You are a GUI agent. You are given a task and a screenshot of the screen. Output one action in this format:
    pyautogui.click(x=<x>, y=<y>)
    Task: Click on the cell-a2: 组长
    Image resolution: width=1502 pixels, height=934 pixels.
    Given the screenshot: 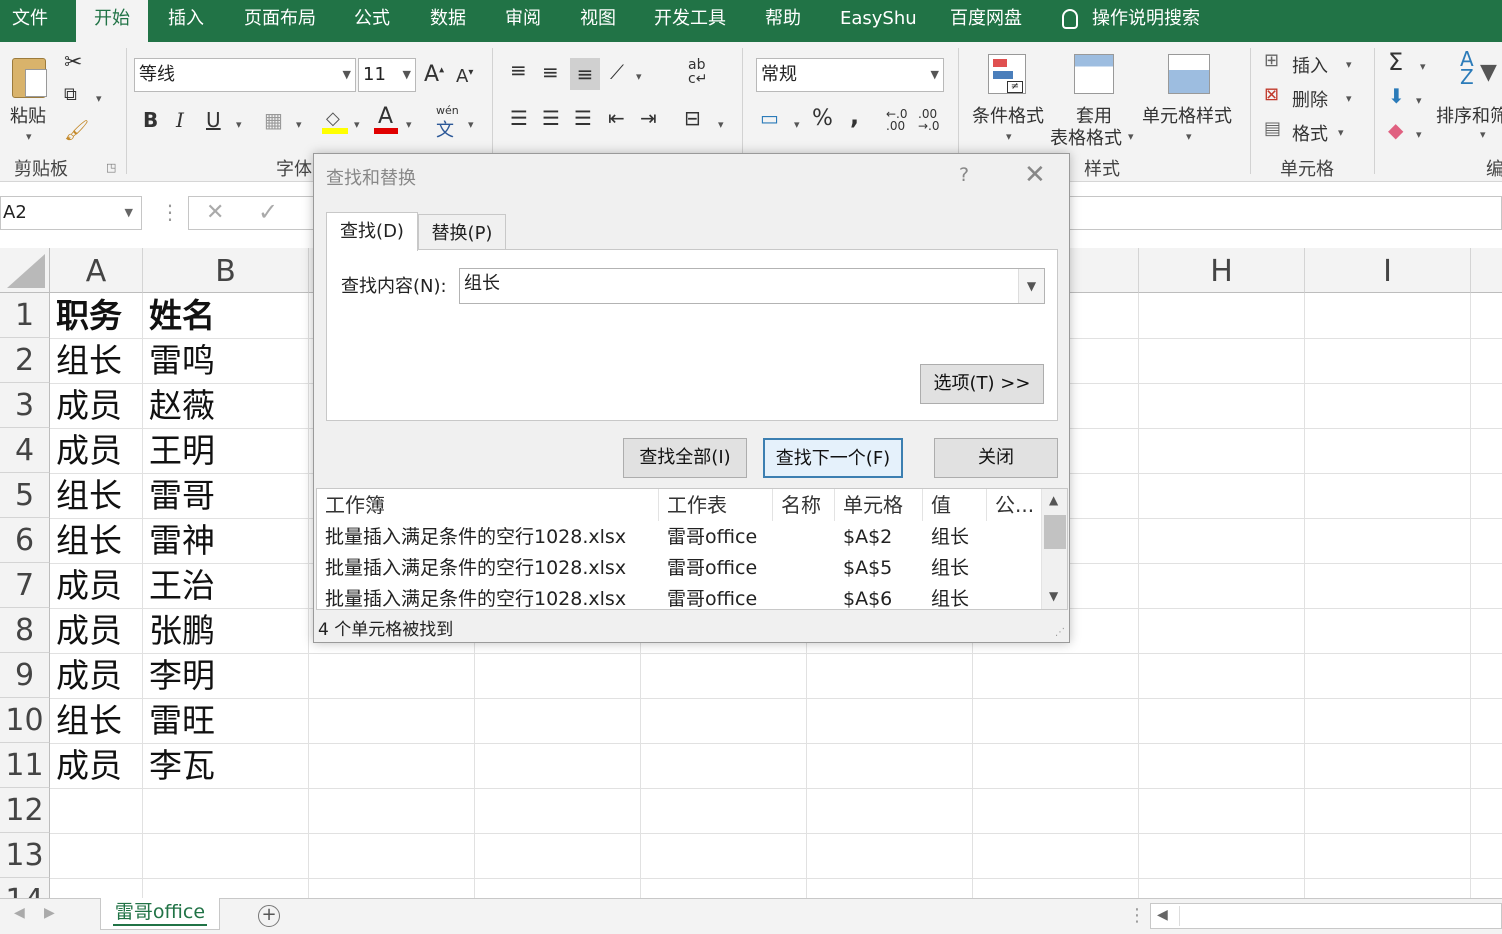 What is the action you would take?
    pyautogui.click(x=86, y=360)
    